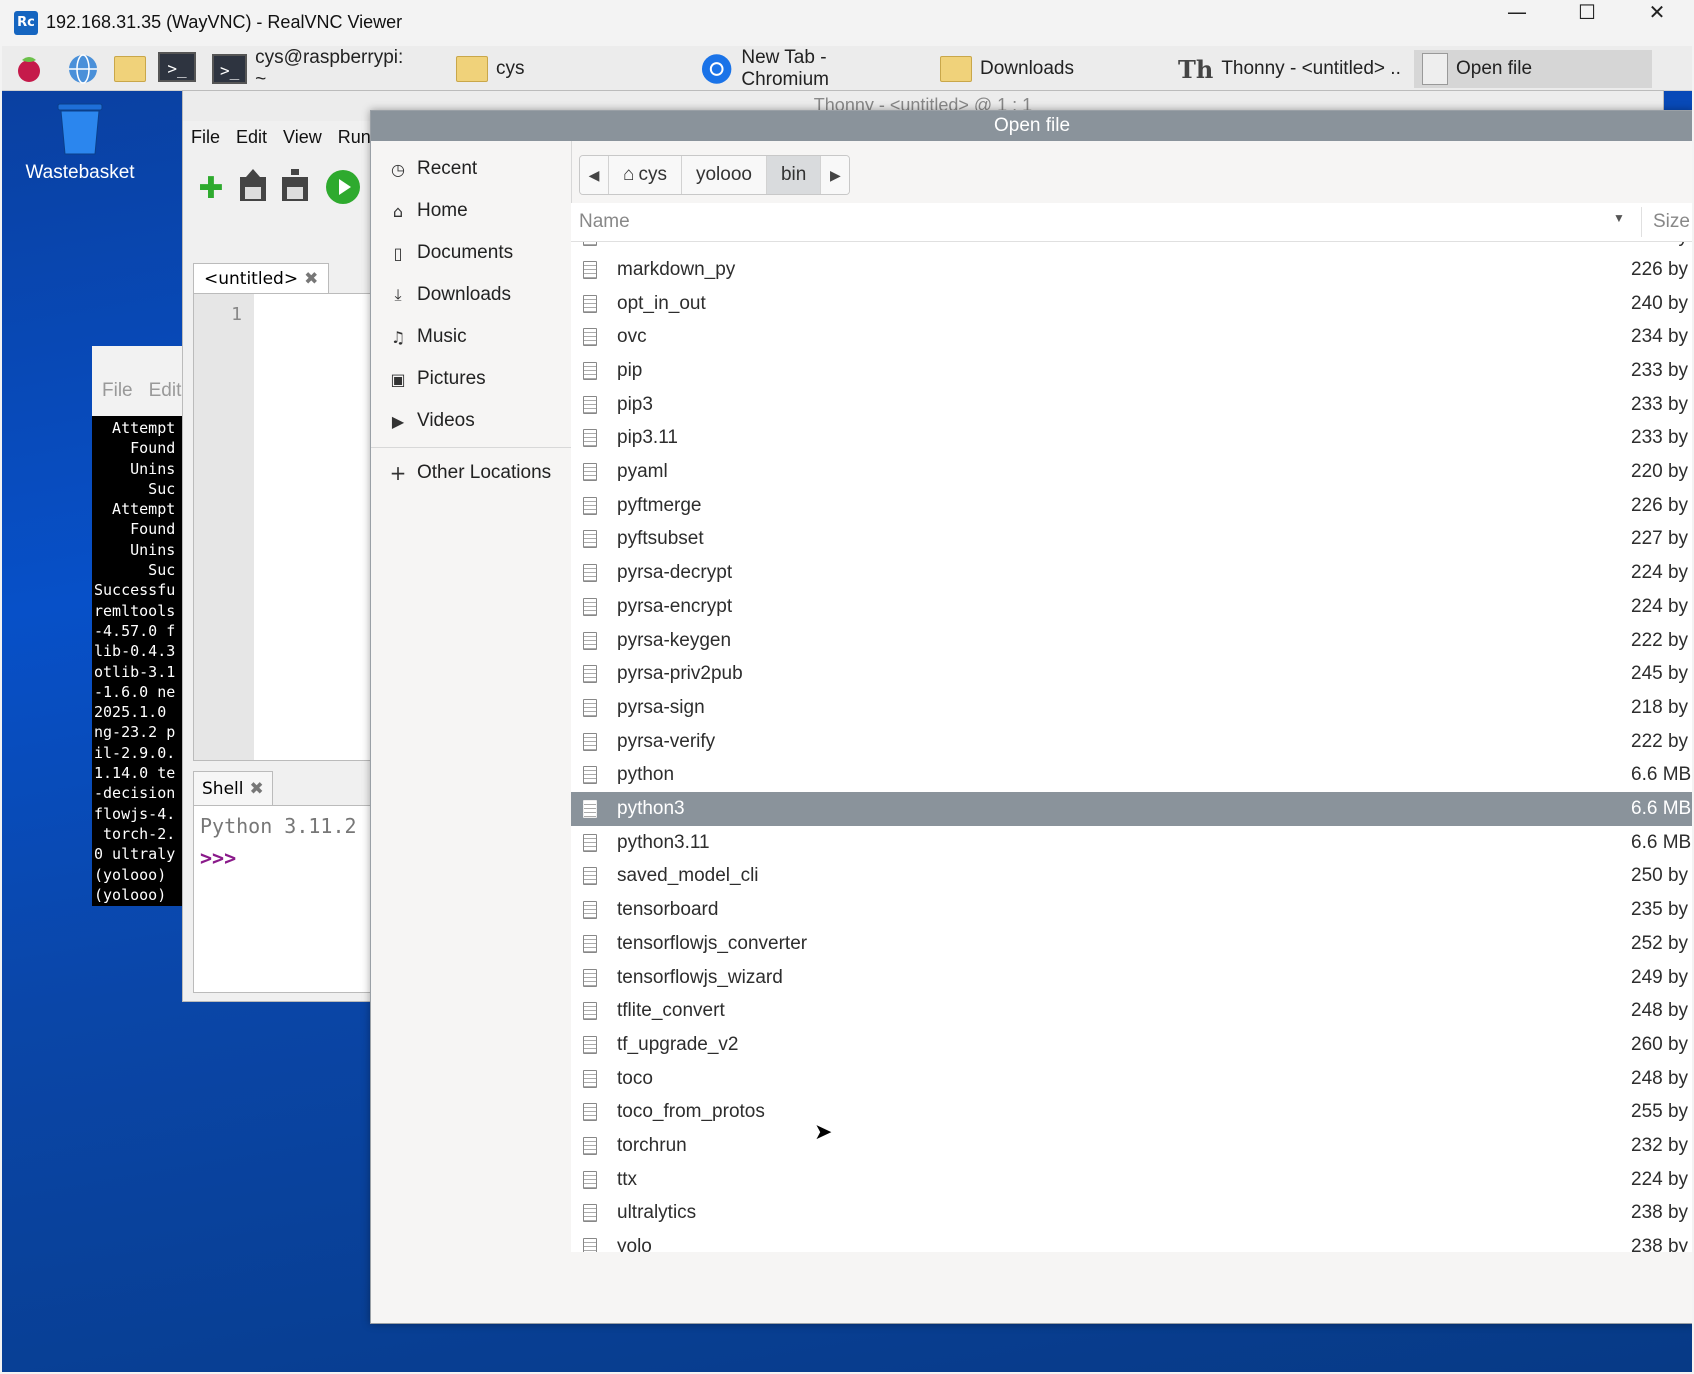 The image size is (1694, 1374). Describe the element at coordinates (660, 539) in the screenshot. I see `file-name: pyftsubset` at that location.